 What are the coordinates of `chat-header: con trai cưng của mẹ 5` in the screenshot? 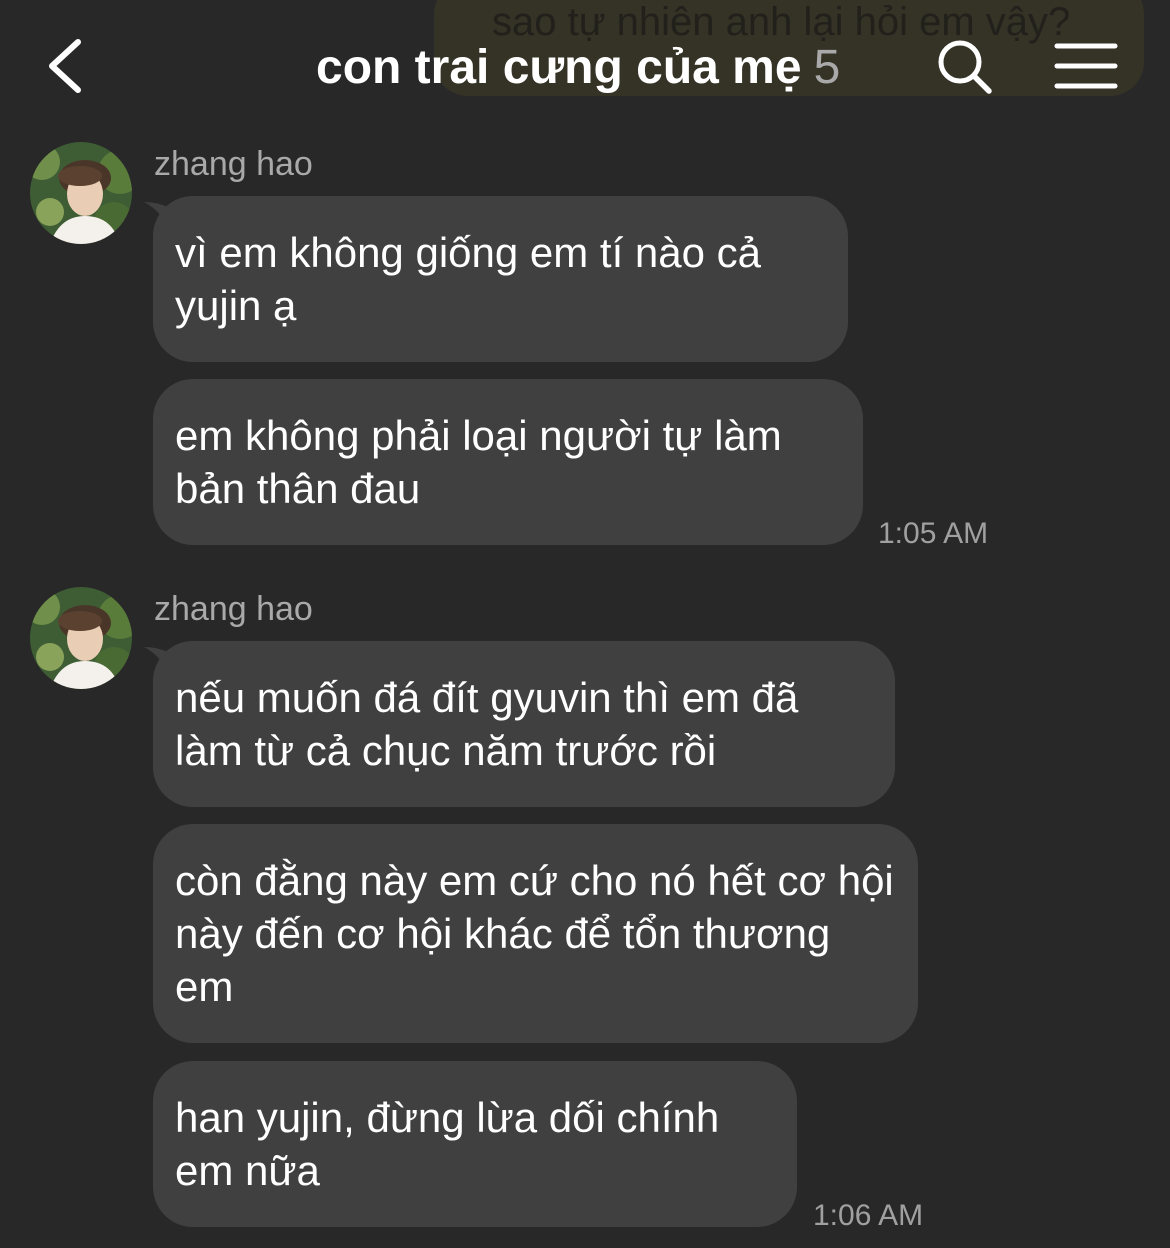 It's located at (585, 65).